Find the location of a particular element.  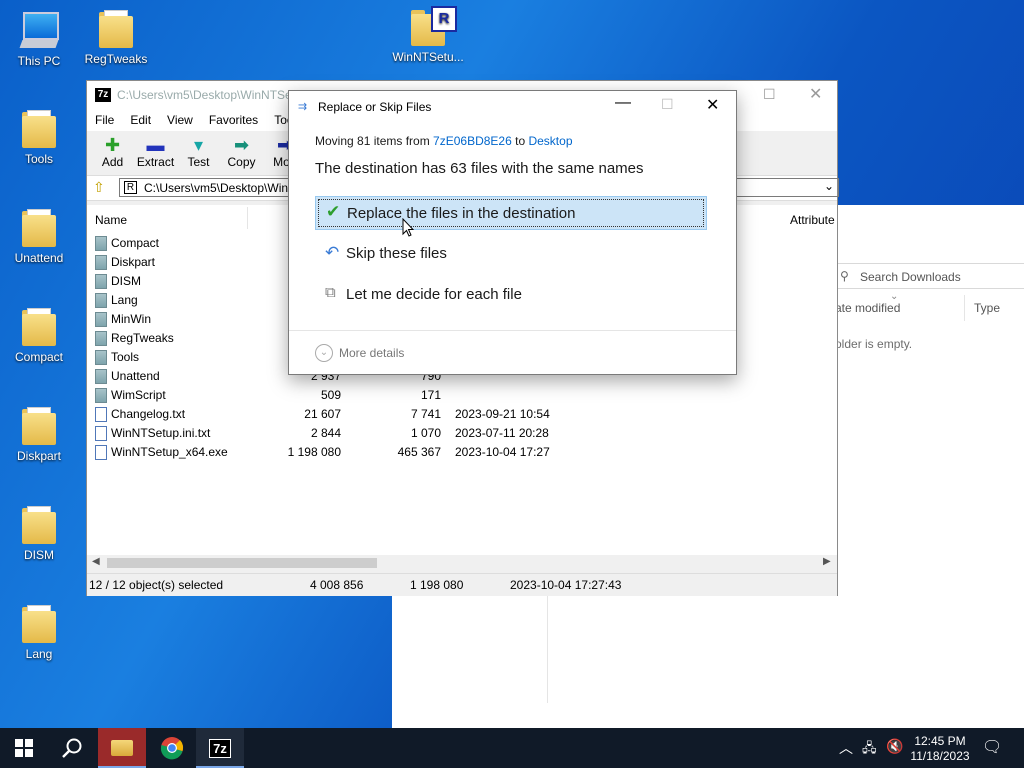

desktop-icon-label: This PC is located at coordinates (39, 61).